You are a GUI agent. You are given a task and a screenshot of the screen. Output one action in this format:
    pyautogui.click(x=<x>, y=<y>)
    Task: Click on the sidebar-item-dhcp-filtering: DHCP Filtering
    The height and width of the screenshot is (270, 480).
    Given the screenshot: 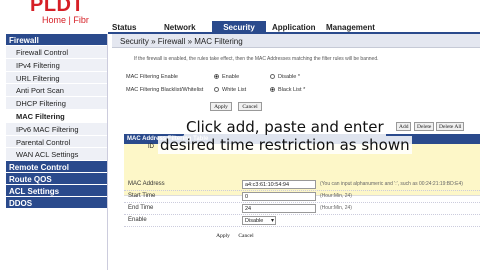 What is the action you would take?
    pyautogui.click(x=56, y=103)
    